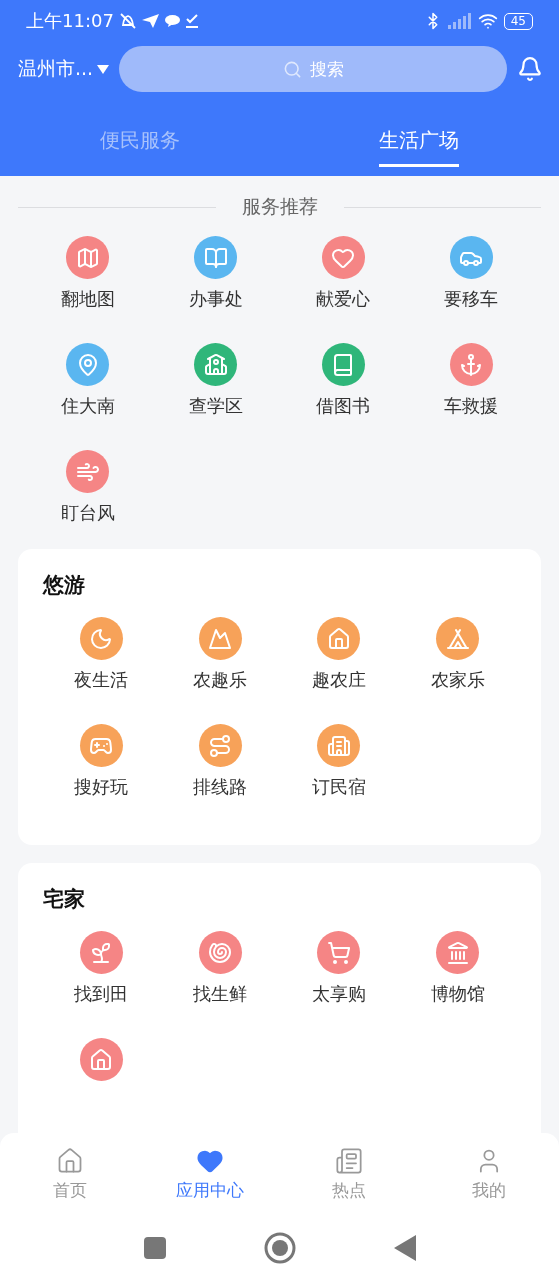  I want to click on back-icon, so click(404, 1247).